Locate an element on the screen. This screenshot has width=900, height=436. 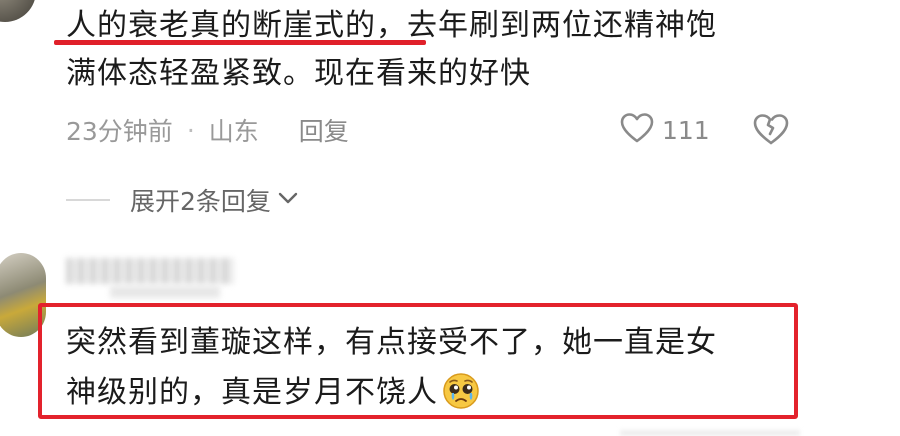
like-count: 111 is located at coordinates (686, 130).